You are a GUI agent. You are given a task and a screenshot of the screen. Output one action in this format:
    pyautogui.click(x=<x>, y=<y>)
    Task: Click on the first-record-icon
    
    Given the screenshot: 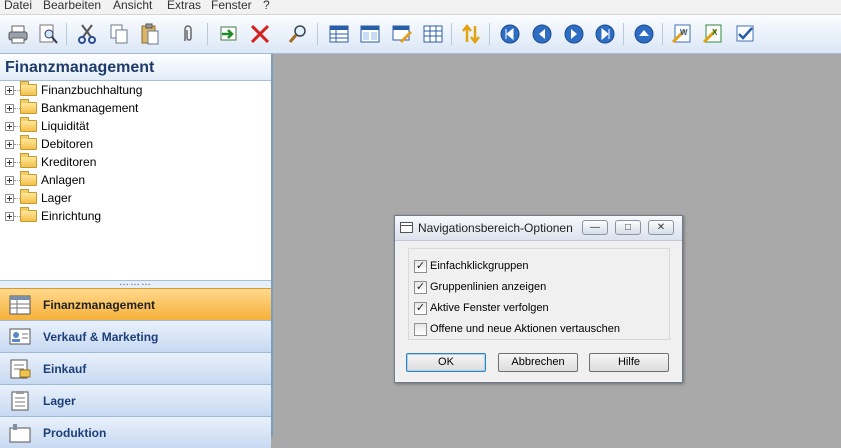 What is the action you would take?
    pyautogui.click(x=510, y=34)
    